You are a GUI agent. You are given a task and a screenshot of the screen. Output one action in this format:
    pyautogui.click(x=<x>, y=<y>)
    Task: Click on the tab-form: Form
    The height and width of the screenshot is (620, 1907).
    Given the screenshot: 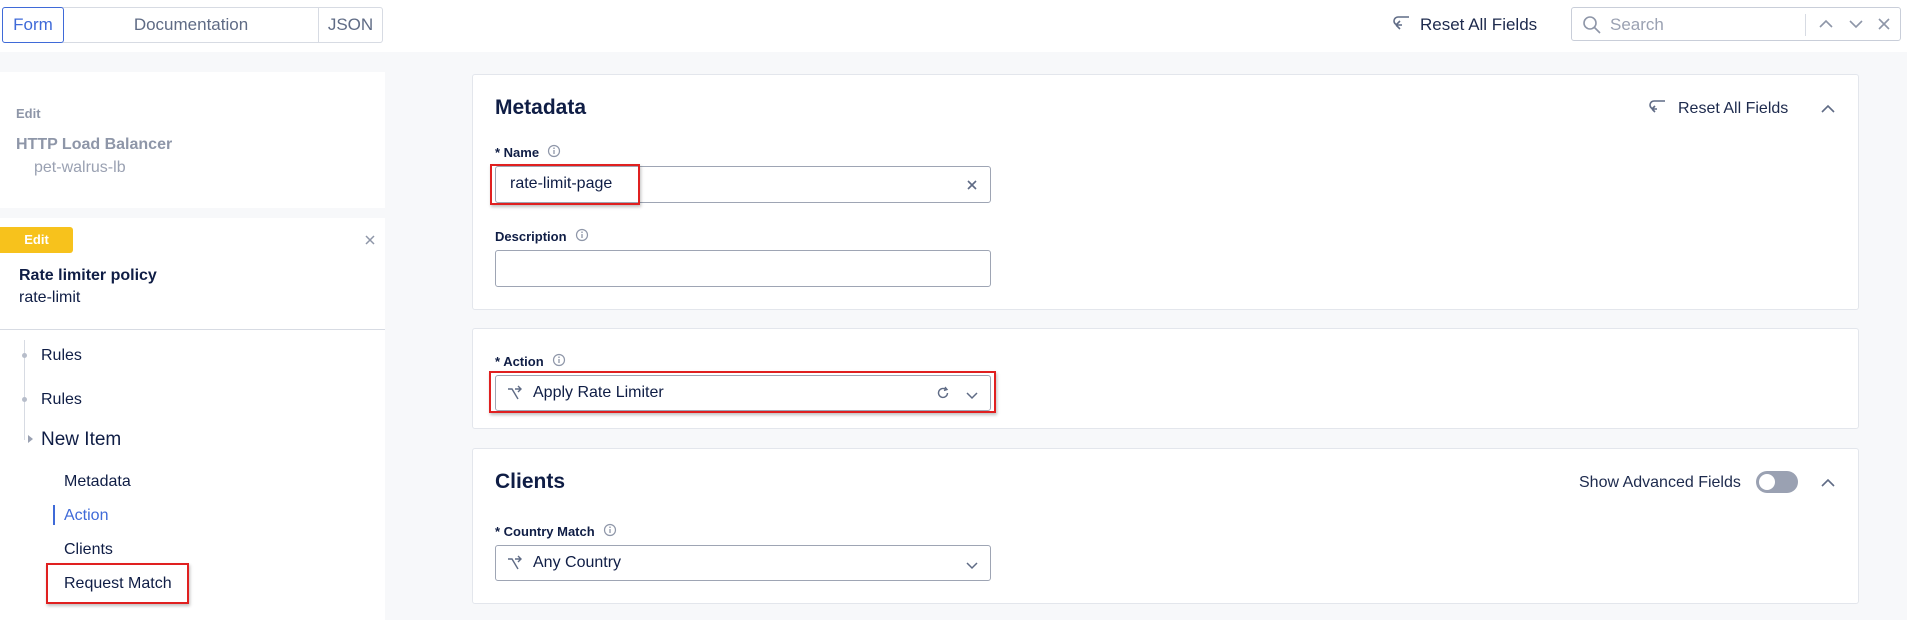 What is the action you would take?
    pyautogui.click(x=33, y=25)
    